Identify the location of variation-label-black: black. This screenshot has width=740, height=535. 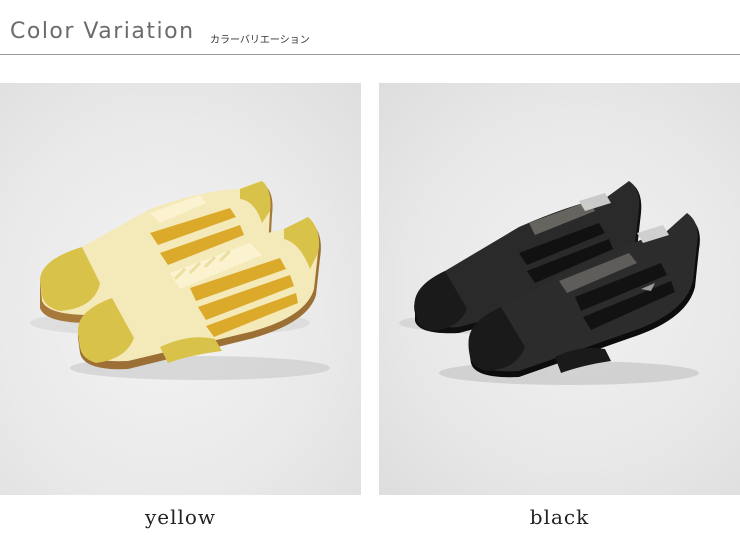
(559, 517).